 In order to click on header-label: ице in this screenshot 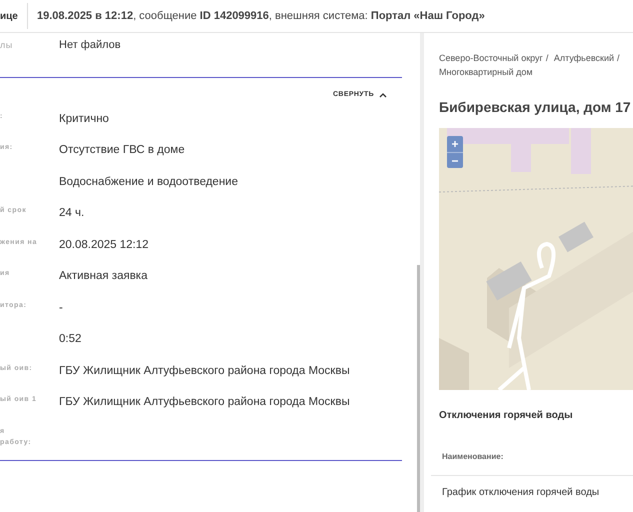, I will do `click(9, 17)`.